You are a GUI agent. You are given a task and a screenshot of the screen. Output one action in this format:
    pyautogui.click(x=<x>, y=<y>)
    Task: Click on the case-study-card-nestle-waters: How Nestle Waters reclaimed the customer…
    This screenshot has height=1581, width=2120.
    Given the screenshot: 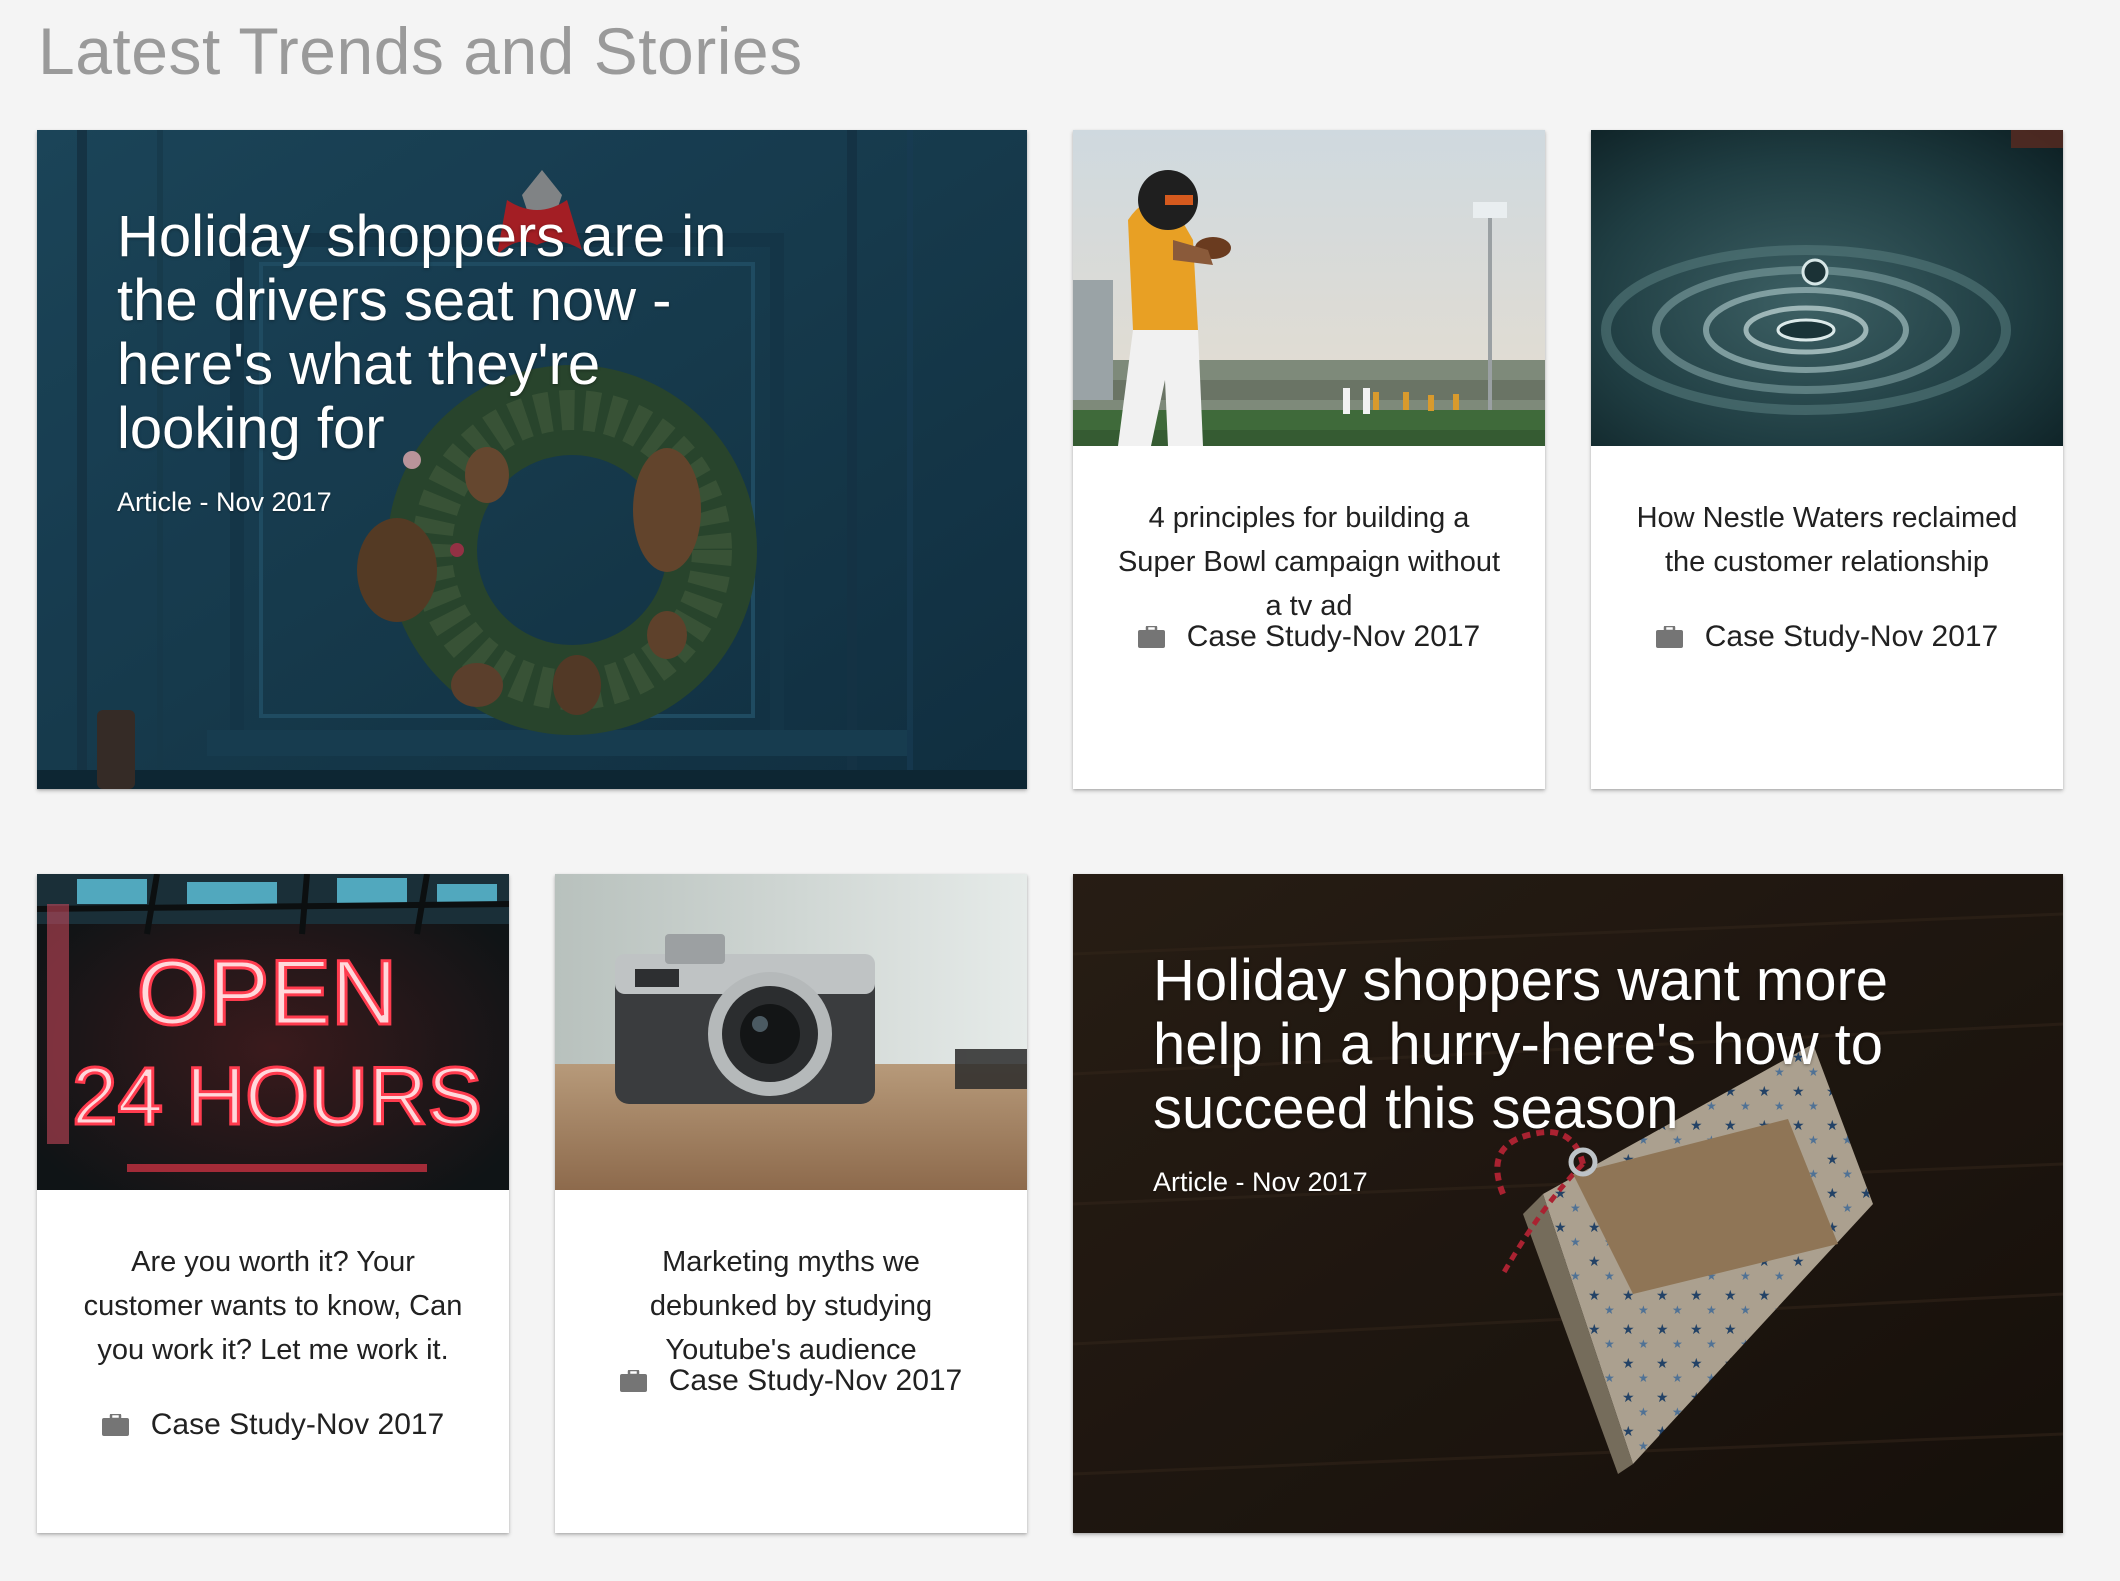 What is the action you would take?
    pyautogui.click(x=1827, y=459)
    